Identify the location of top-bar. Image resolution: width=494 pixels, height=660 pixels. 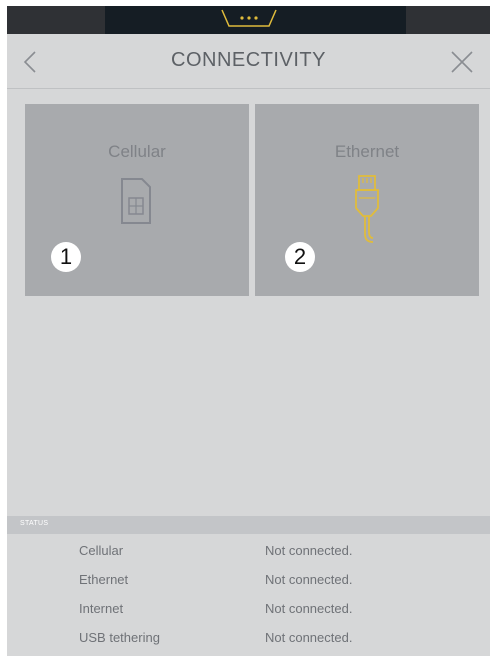
(248, 20).